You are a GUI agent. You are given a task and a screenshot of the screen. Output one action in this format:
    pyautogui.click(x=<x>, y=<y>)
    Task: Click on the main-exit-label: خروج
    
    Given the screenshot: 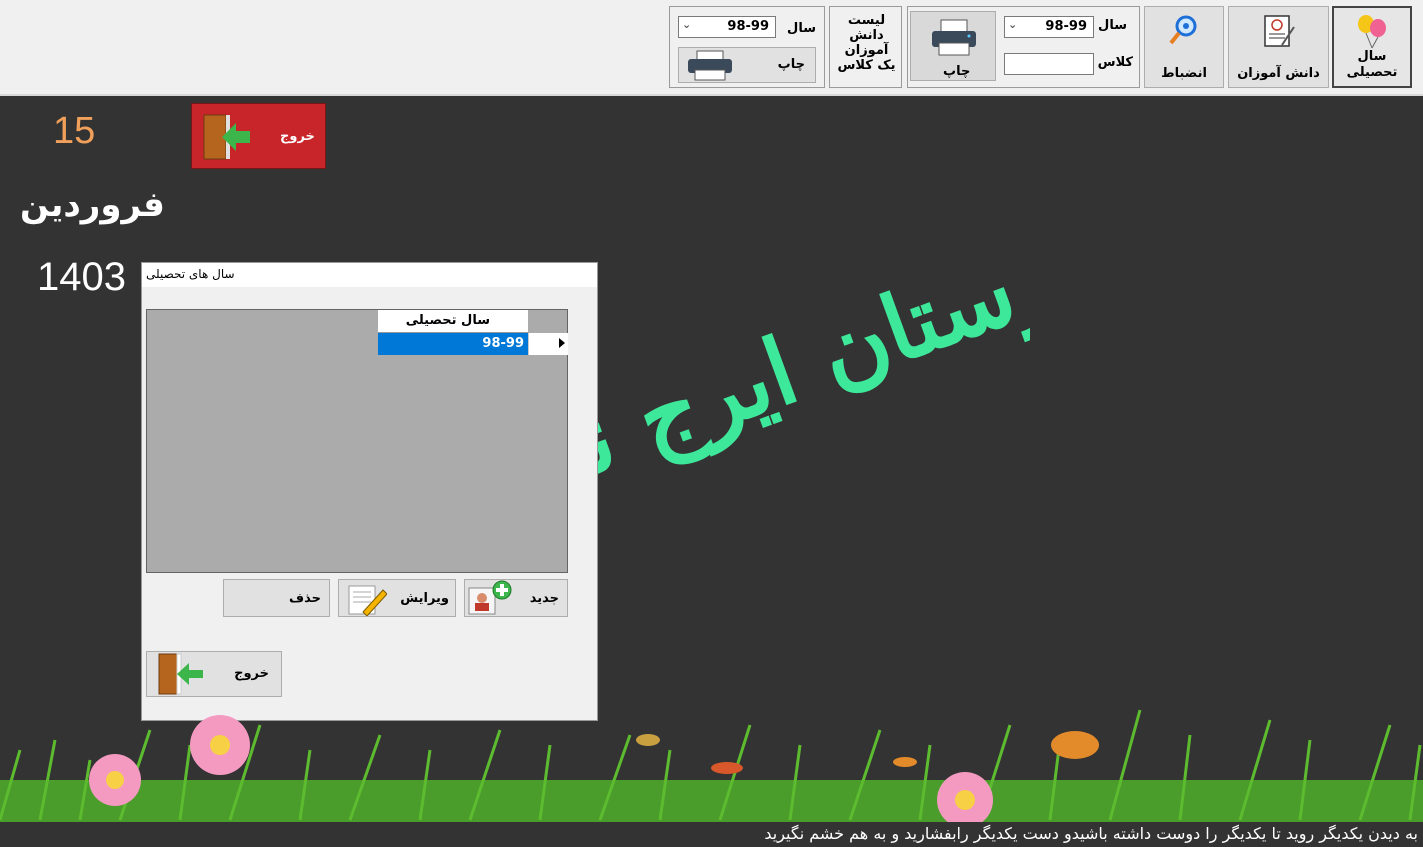 What is the action you would take?
    pyautogui.click(x=297, y=136)
    